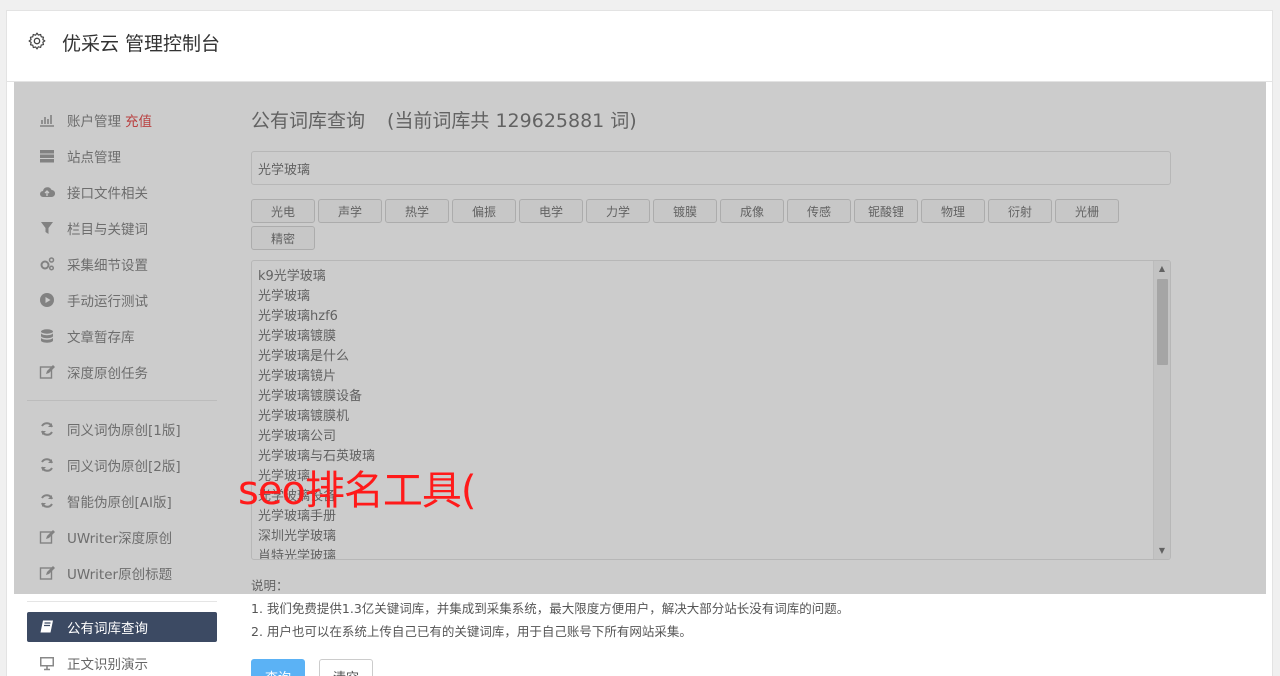 The width and height of the screenshot is (1280, 676). Describe the element at coordinates (471, 631) in the screenshot. I see `note-line: 2. 用户也可以在系统上传自己已有的关键词库，用于自己账号下所有网站采集。` at that location.